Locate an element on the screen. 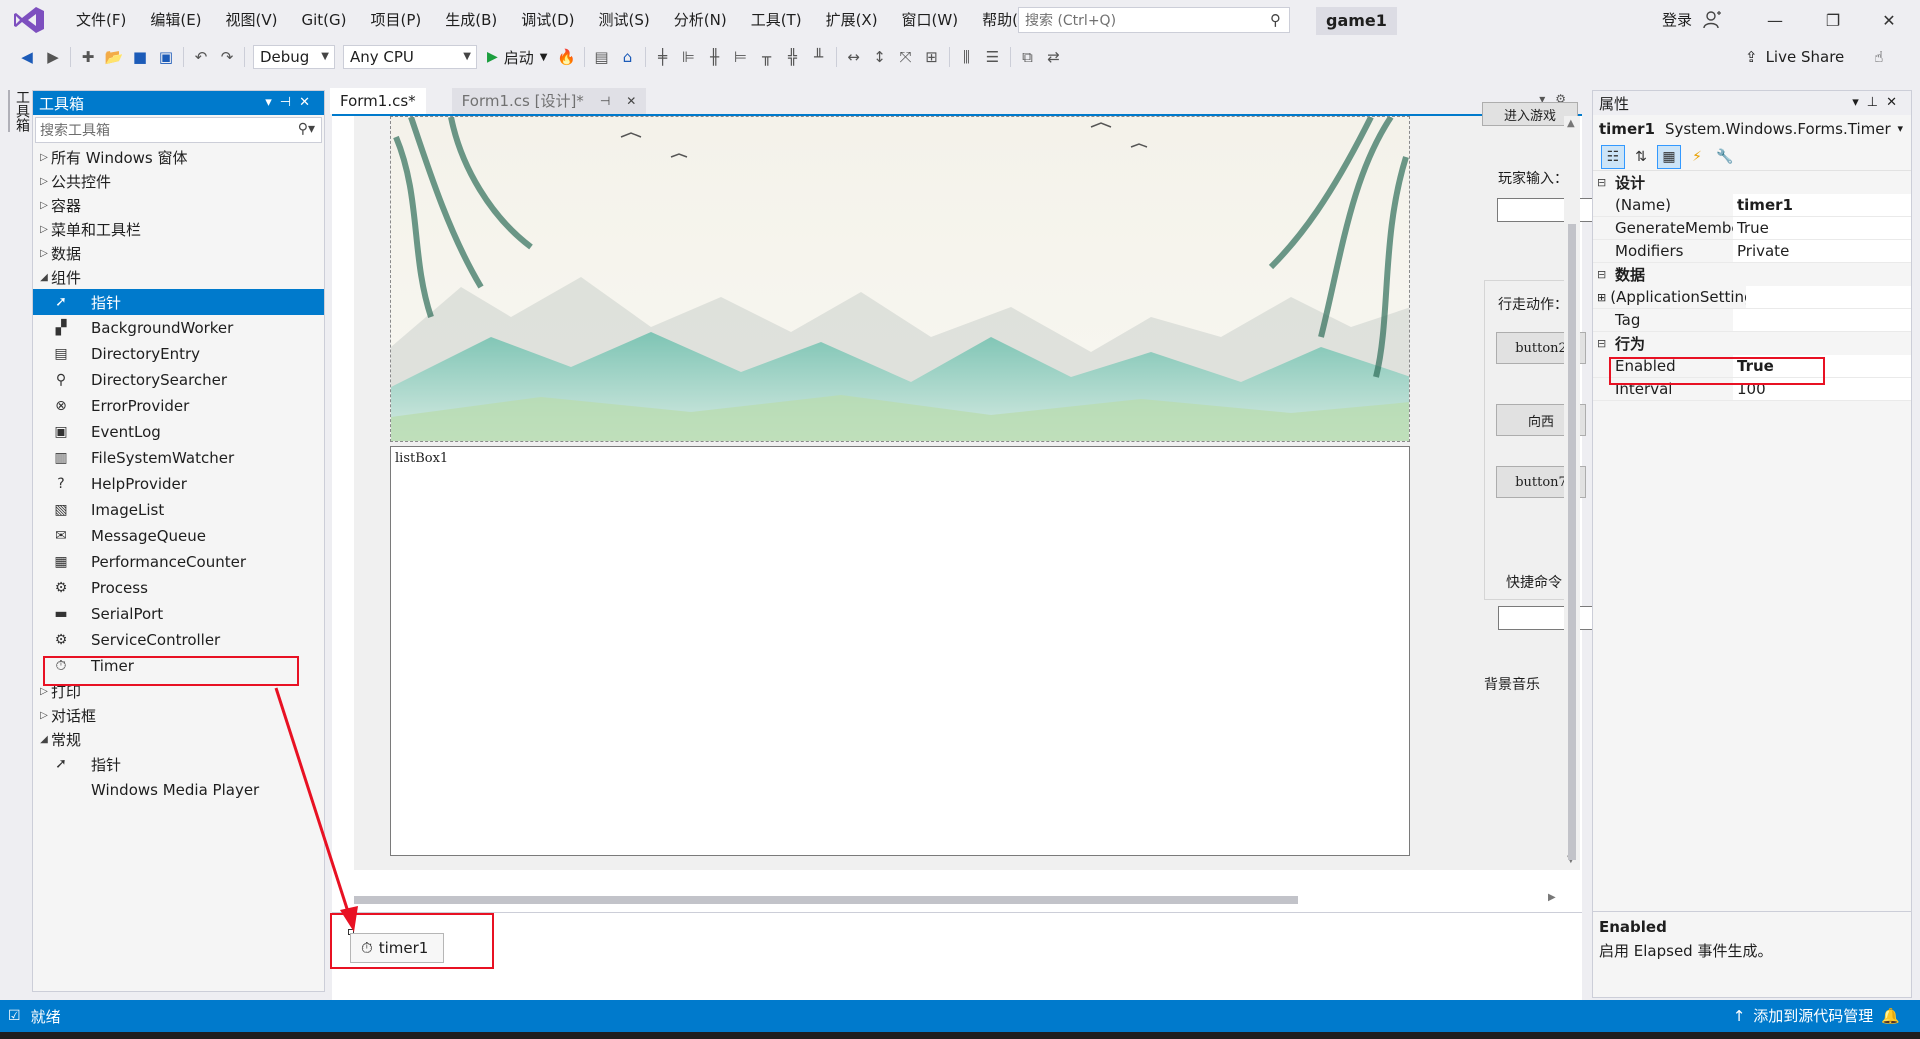  browser-link-icon: ⌂ is located at coordinates (628, 57).